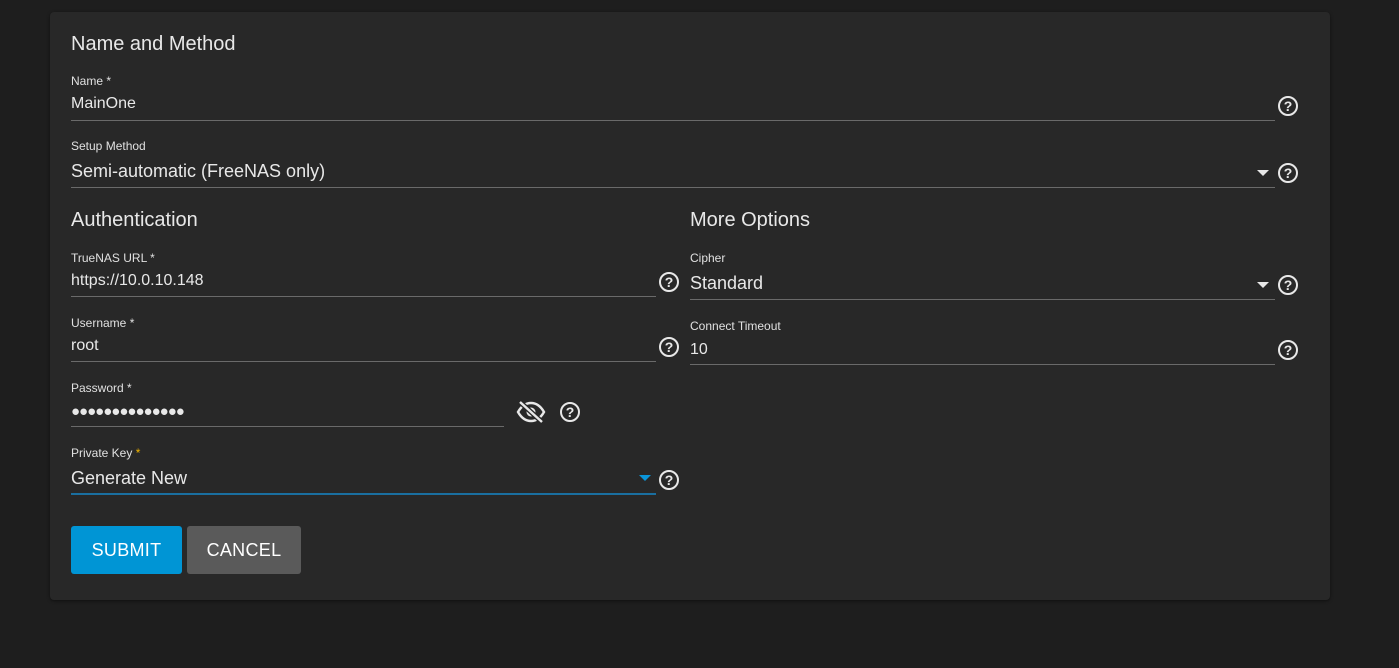 This screenshot has height=668, width=1399. Describe the element at coordinates (126, 550) in the screenshot. I see `submit-button: SUBMIT` at that location.